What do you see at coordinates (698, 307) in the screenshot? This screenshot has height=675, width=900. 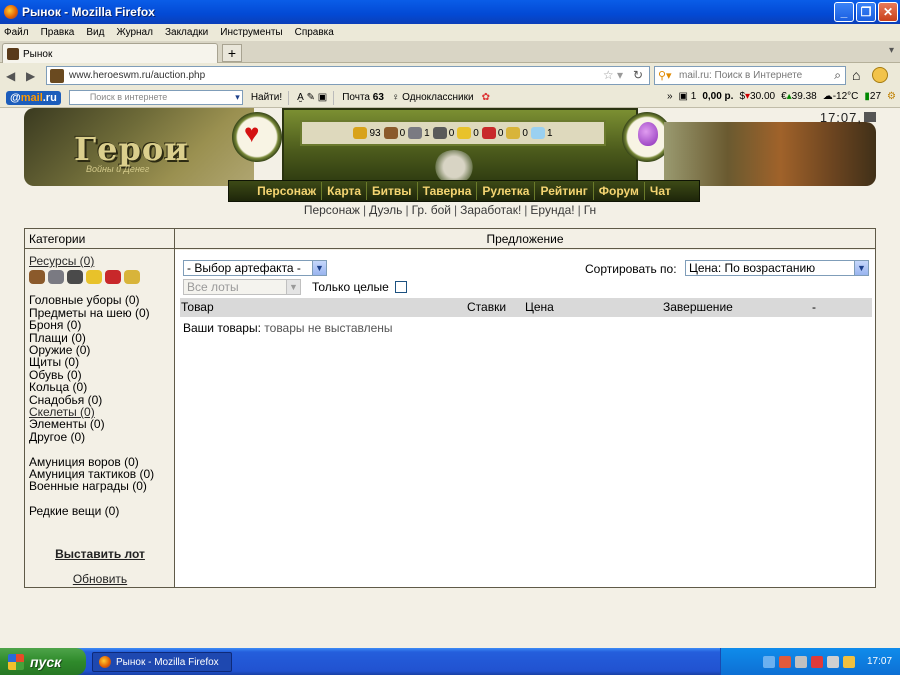 I see `column-end: Завершение` at bounding box center [698, 307].